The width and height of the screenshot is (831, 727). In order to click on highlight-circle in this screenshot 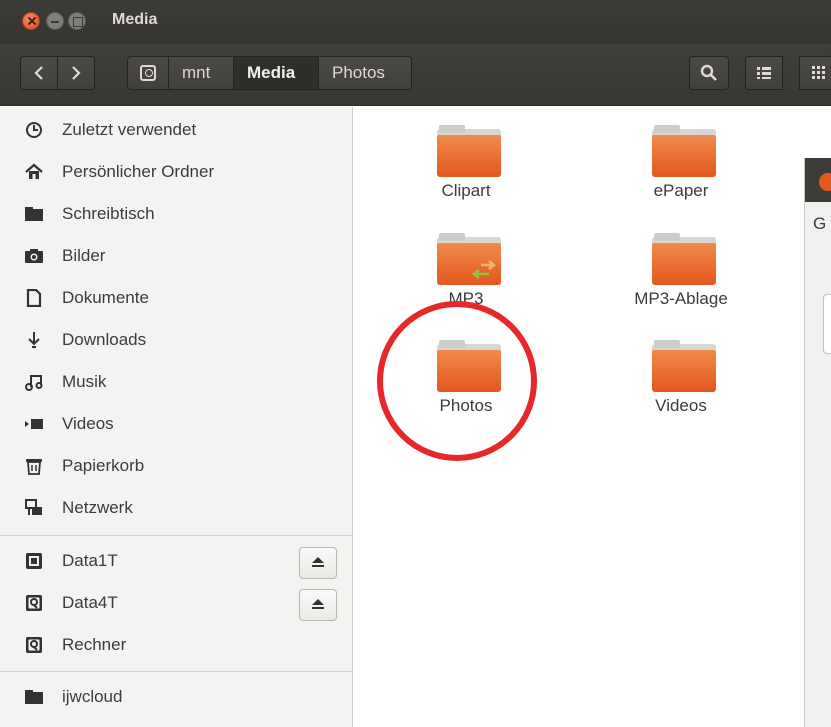, I will do `click(457, 381)`.